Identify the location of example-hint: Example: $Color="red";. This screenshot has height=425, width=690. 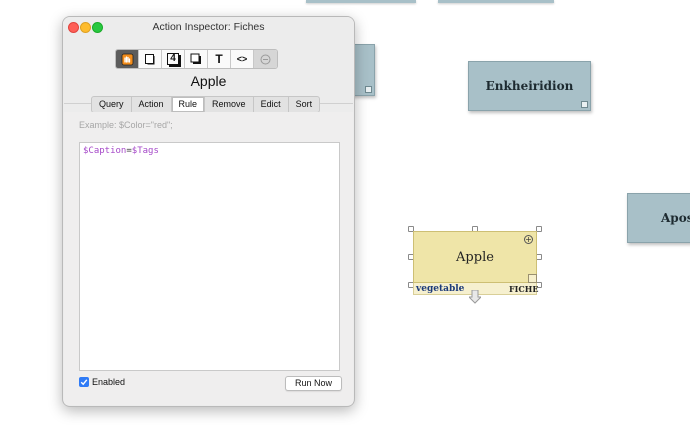
(126, 125).